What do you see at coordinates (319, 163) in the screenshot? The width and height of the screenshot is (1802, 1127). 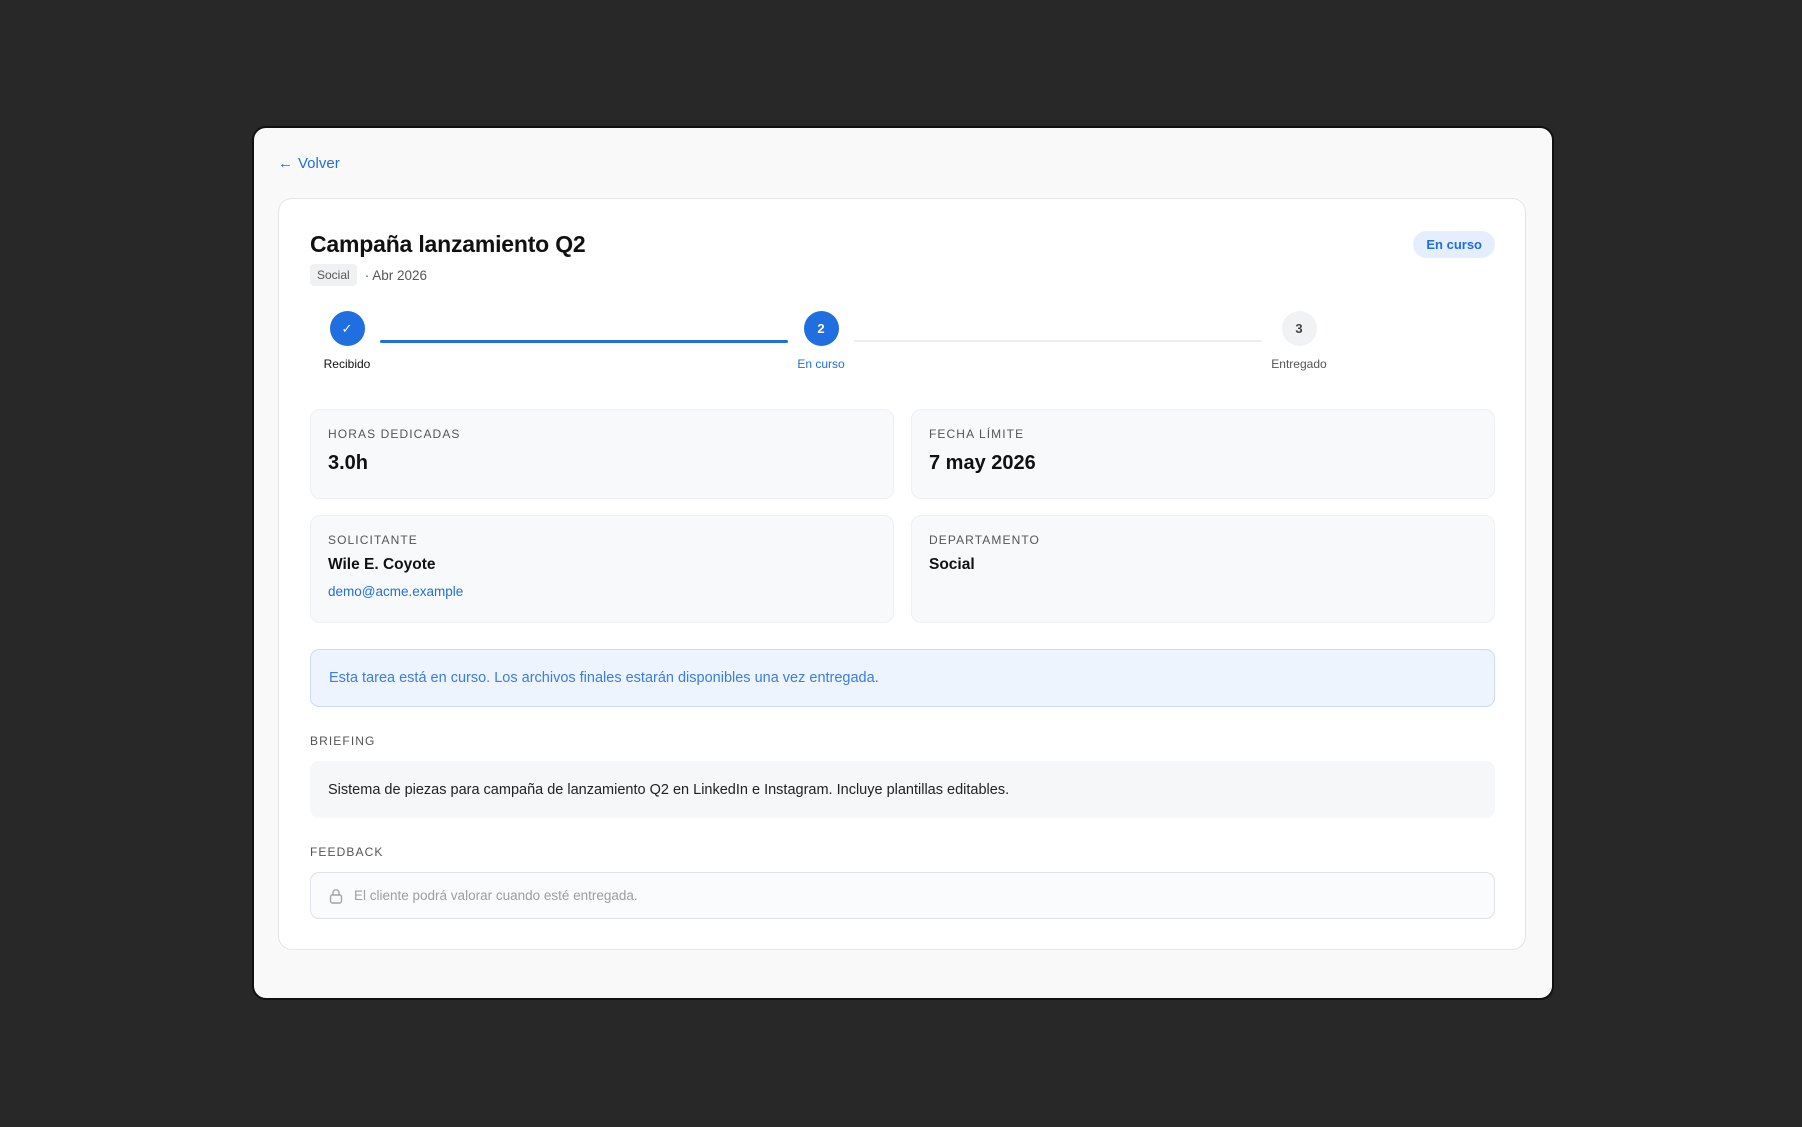 I see `back-link-label: Volver` at bounding box center [319, 163].